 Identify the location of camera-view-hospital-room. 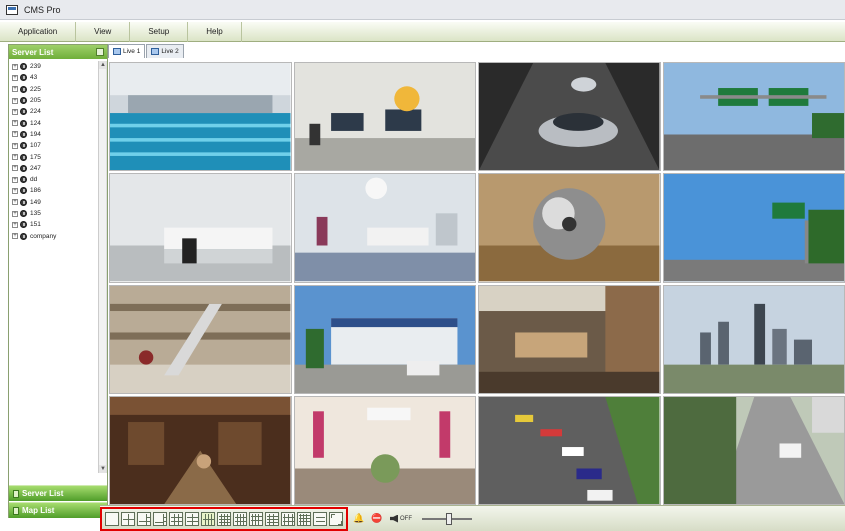
(384, 228).